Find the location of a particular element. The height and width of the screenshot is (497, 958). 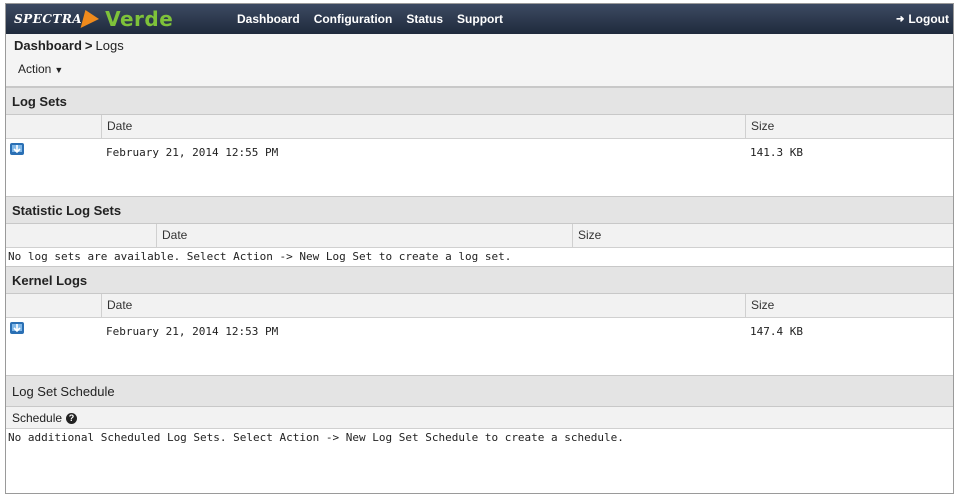

spectra-verde-logo: SPECTRA Verde is located at coordinates (93, 19).